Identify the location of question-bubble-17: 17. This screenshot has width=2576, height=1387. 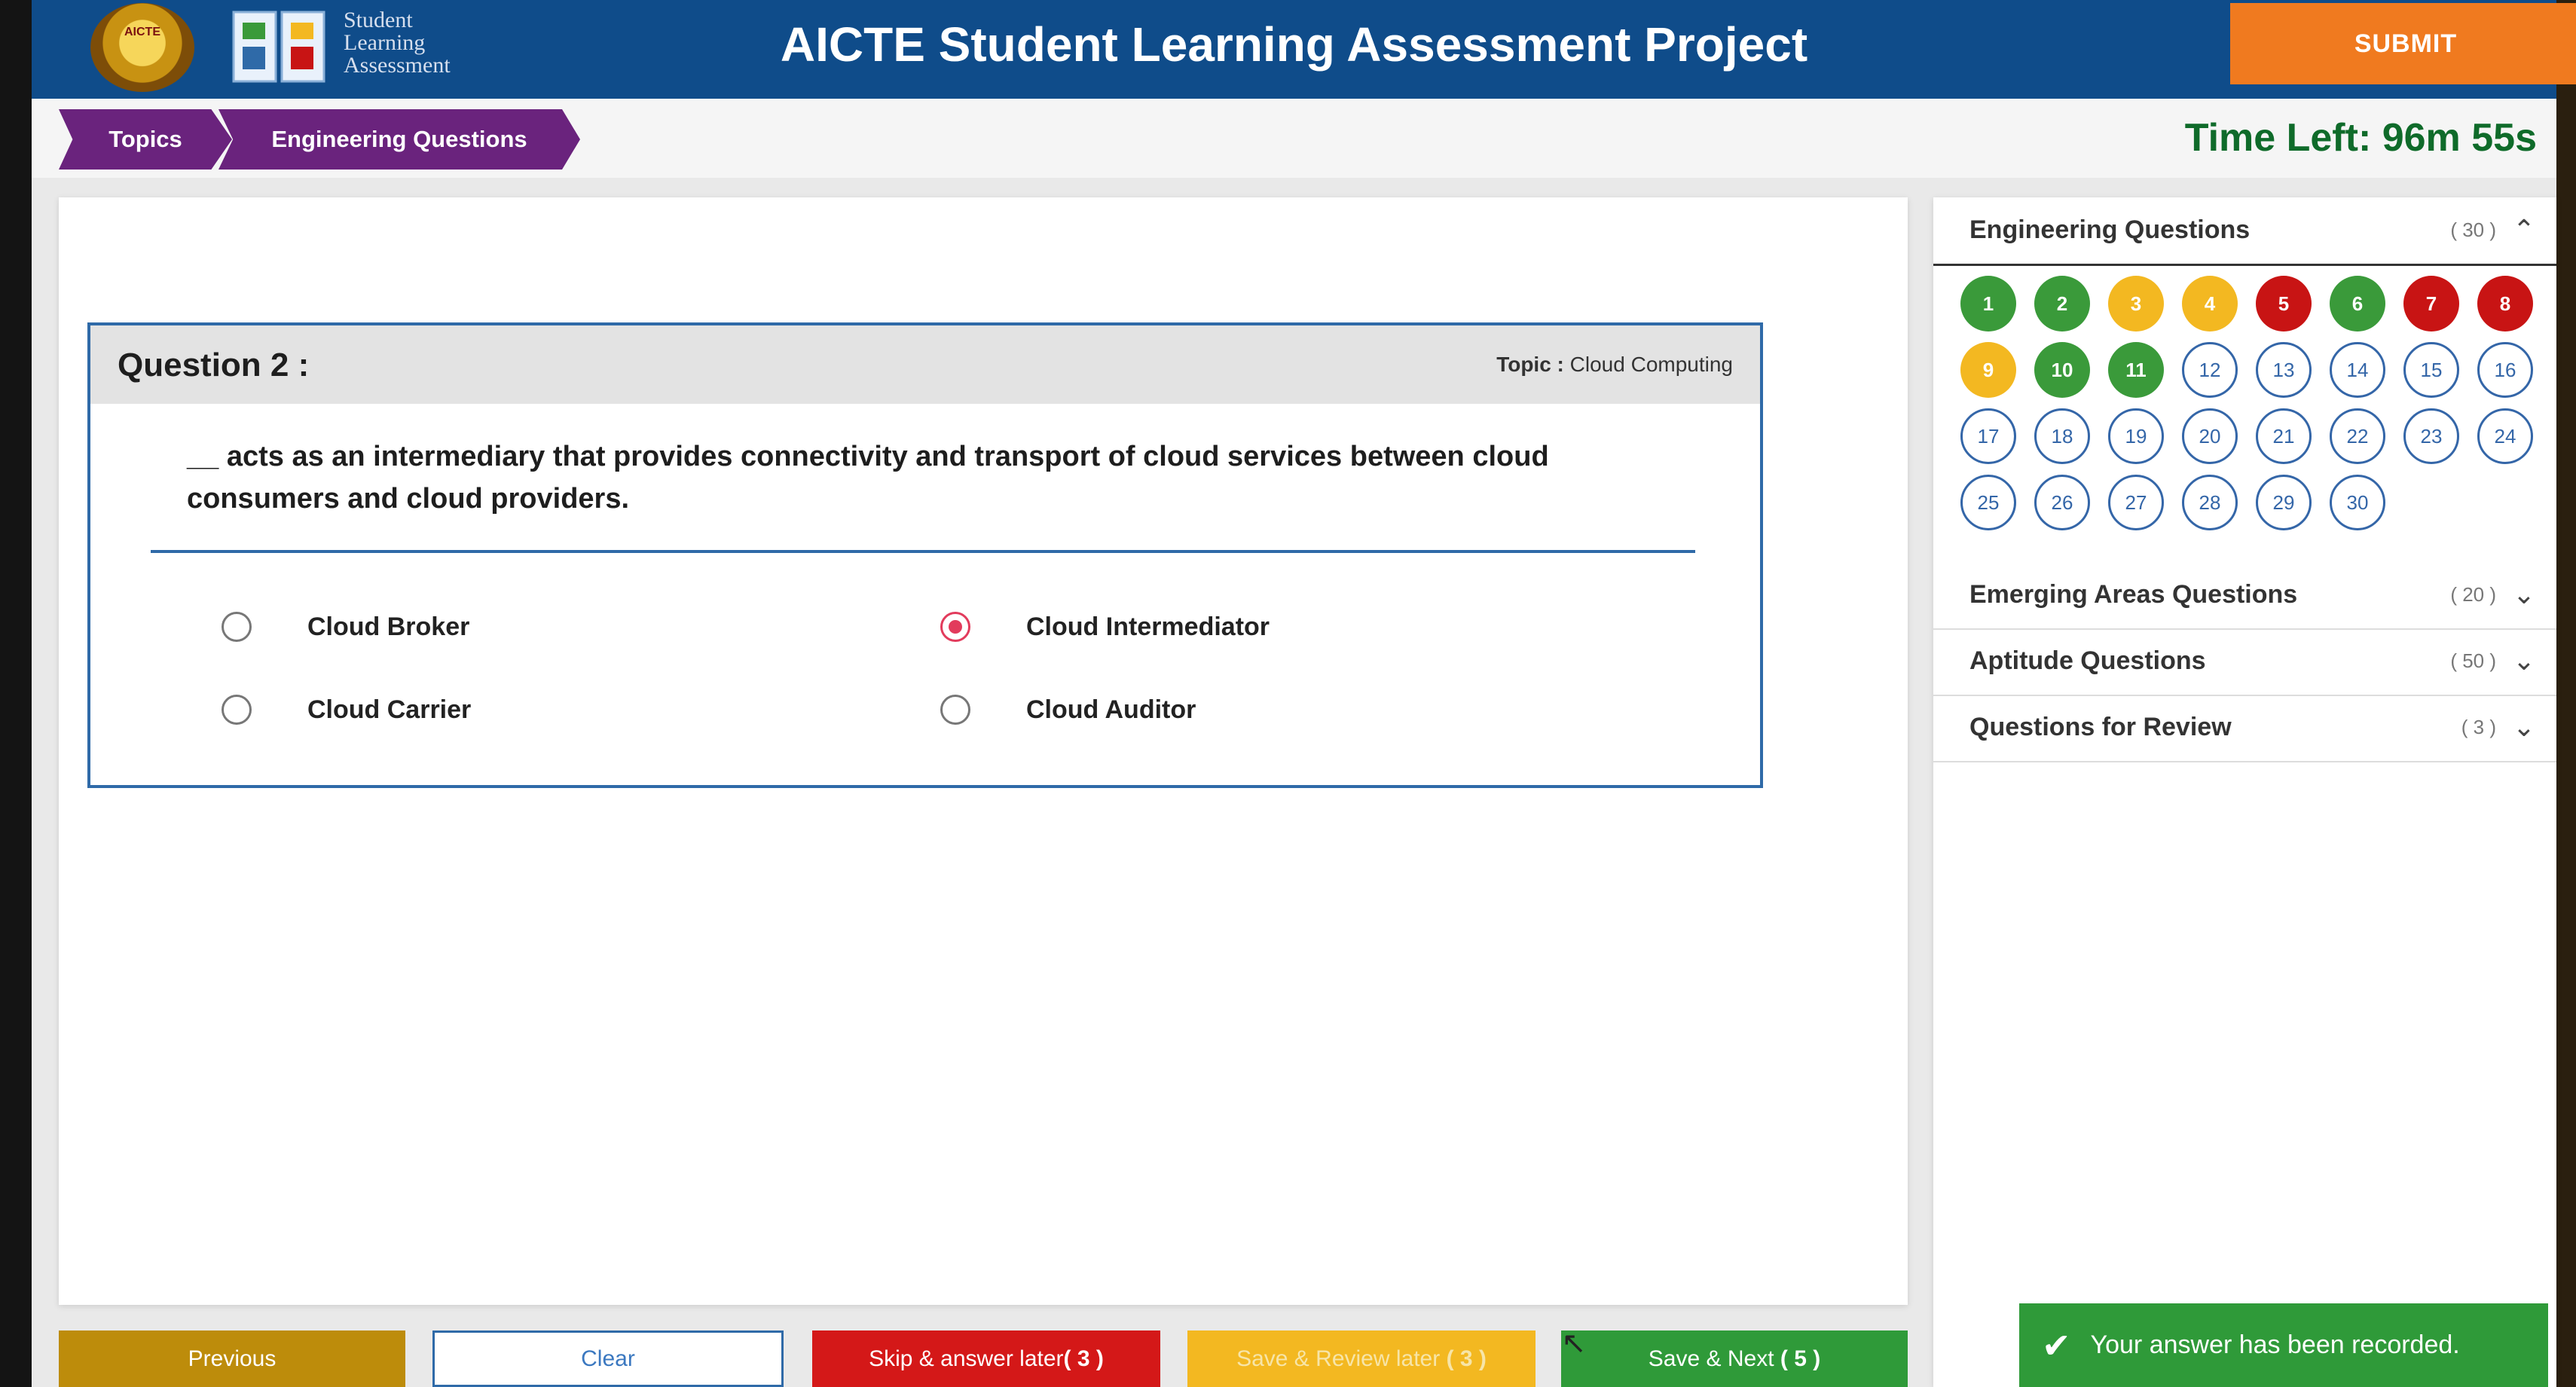
(1988, 436).